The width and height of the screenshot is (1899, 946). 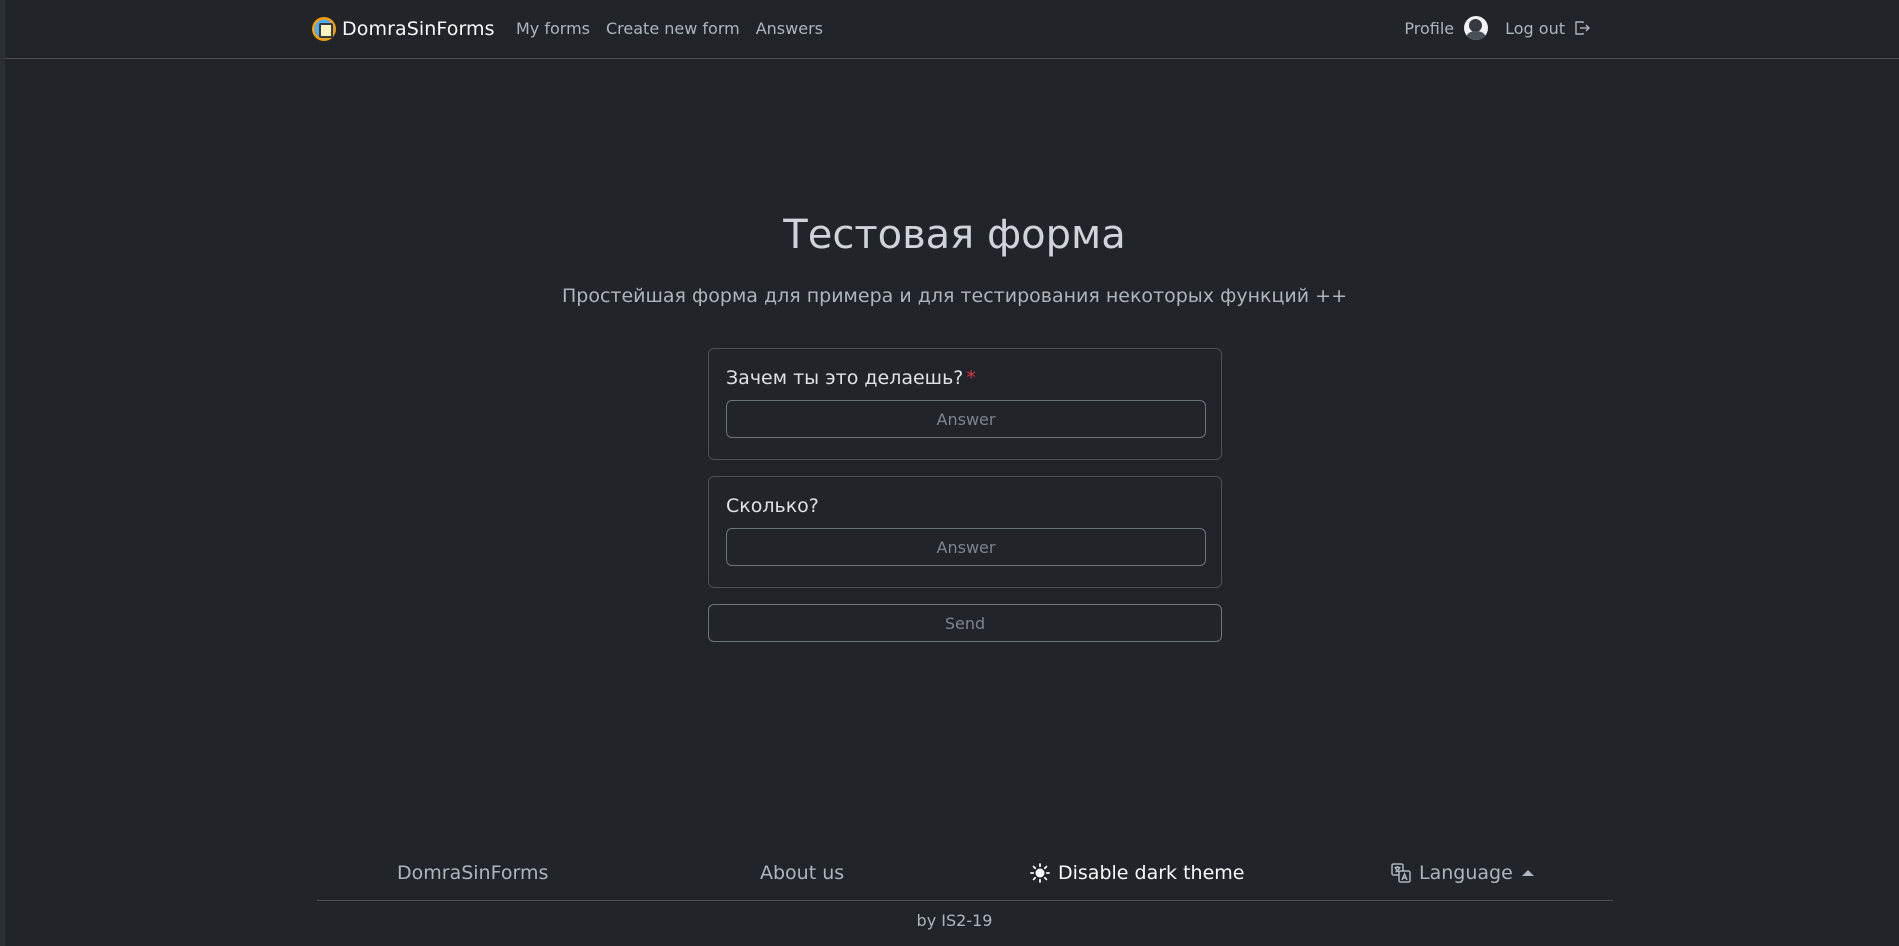 I want to click on footer-brand-link: DomraSinForms, so click(x=472, y=873).